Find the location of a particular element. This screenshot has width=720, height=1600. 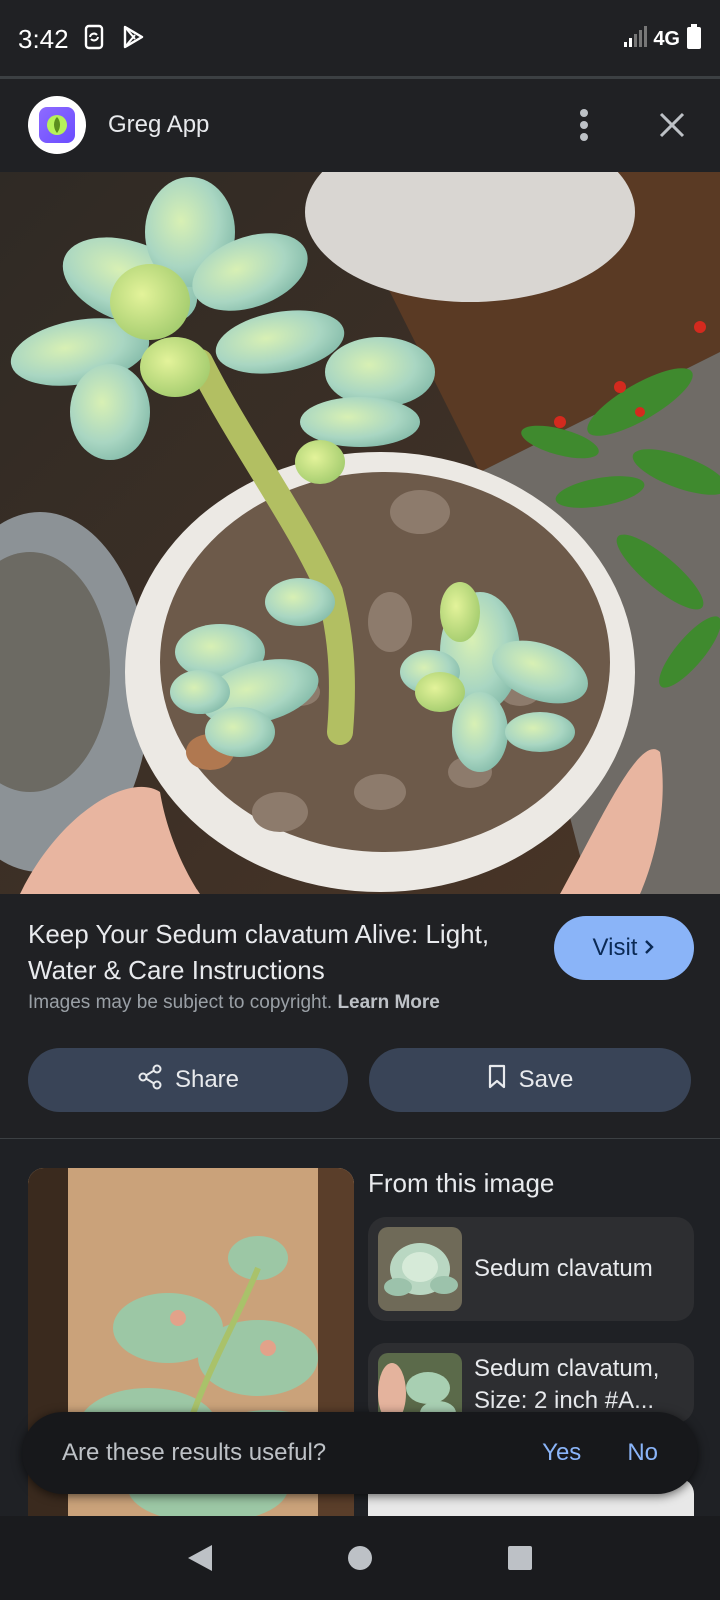

copyright-text: Images may be subject to copyright. is located at coordinates (180, 1002).